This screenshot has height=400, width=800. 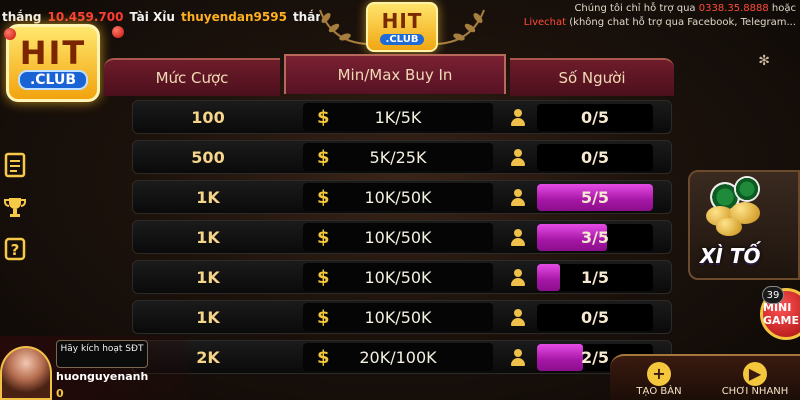 I want to click on support-phone: 0338.35.8888, so click(x=734, y=8).